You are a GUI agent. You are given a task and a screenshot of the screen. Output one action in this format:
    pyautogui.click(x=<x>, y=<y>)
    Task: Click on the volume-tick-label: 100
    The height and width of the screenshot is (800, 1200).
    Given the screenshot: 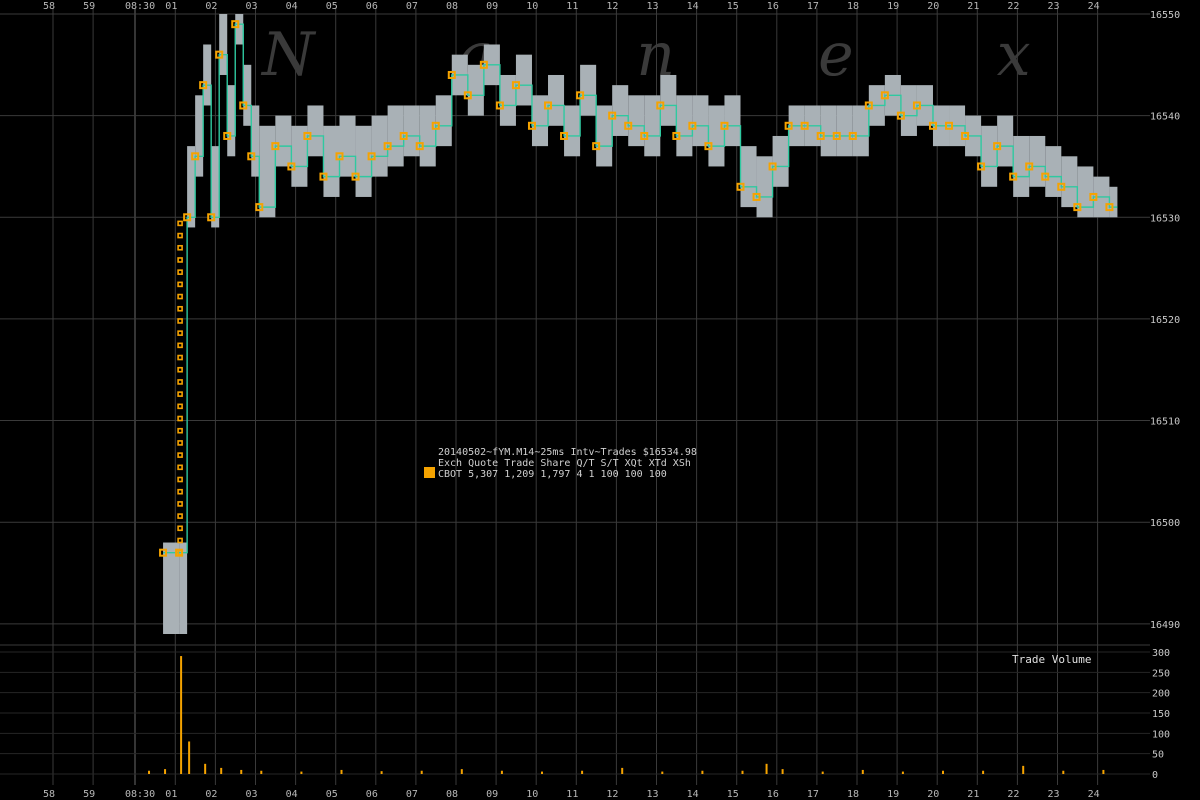 What is the action you would take?
    pyautogui.click(x=1161, y=734)
    